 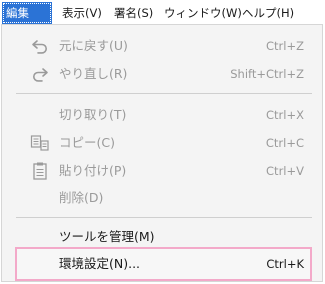 What do you see at coordinates (40, 171) in the screenshot?
I see `paste-icon` at bounding box center [40, 171].